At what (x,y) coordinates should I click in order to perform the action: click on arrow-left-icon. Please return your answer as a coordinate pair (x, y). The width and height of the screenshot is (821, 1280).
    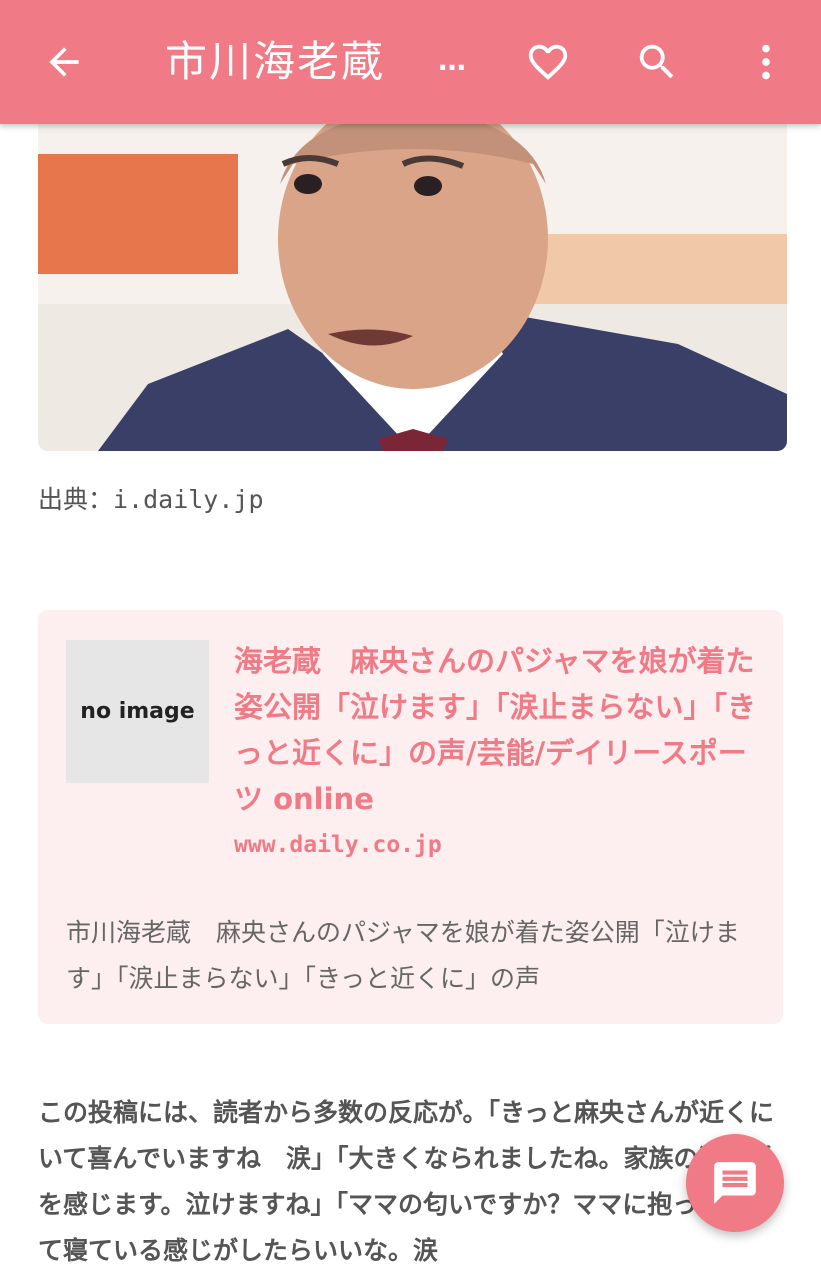
    Looking at the image, I should click on (64, 62).